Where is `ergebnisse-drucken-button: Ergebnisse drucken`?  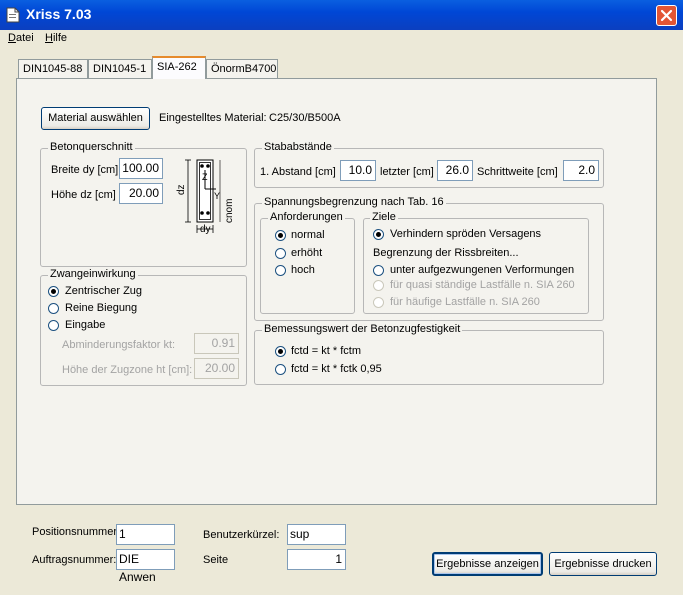 ergebnisse-drucken-button: Ergebnisse drucken is located at coordinates (603, 564).